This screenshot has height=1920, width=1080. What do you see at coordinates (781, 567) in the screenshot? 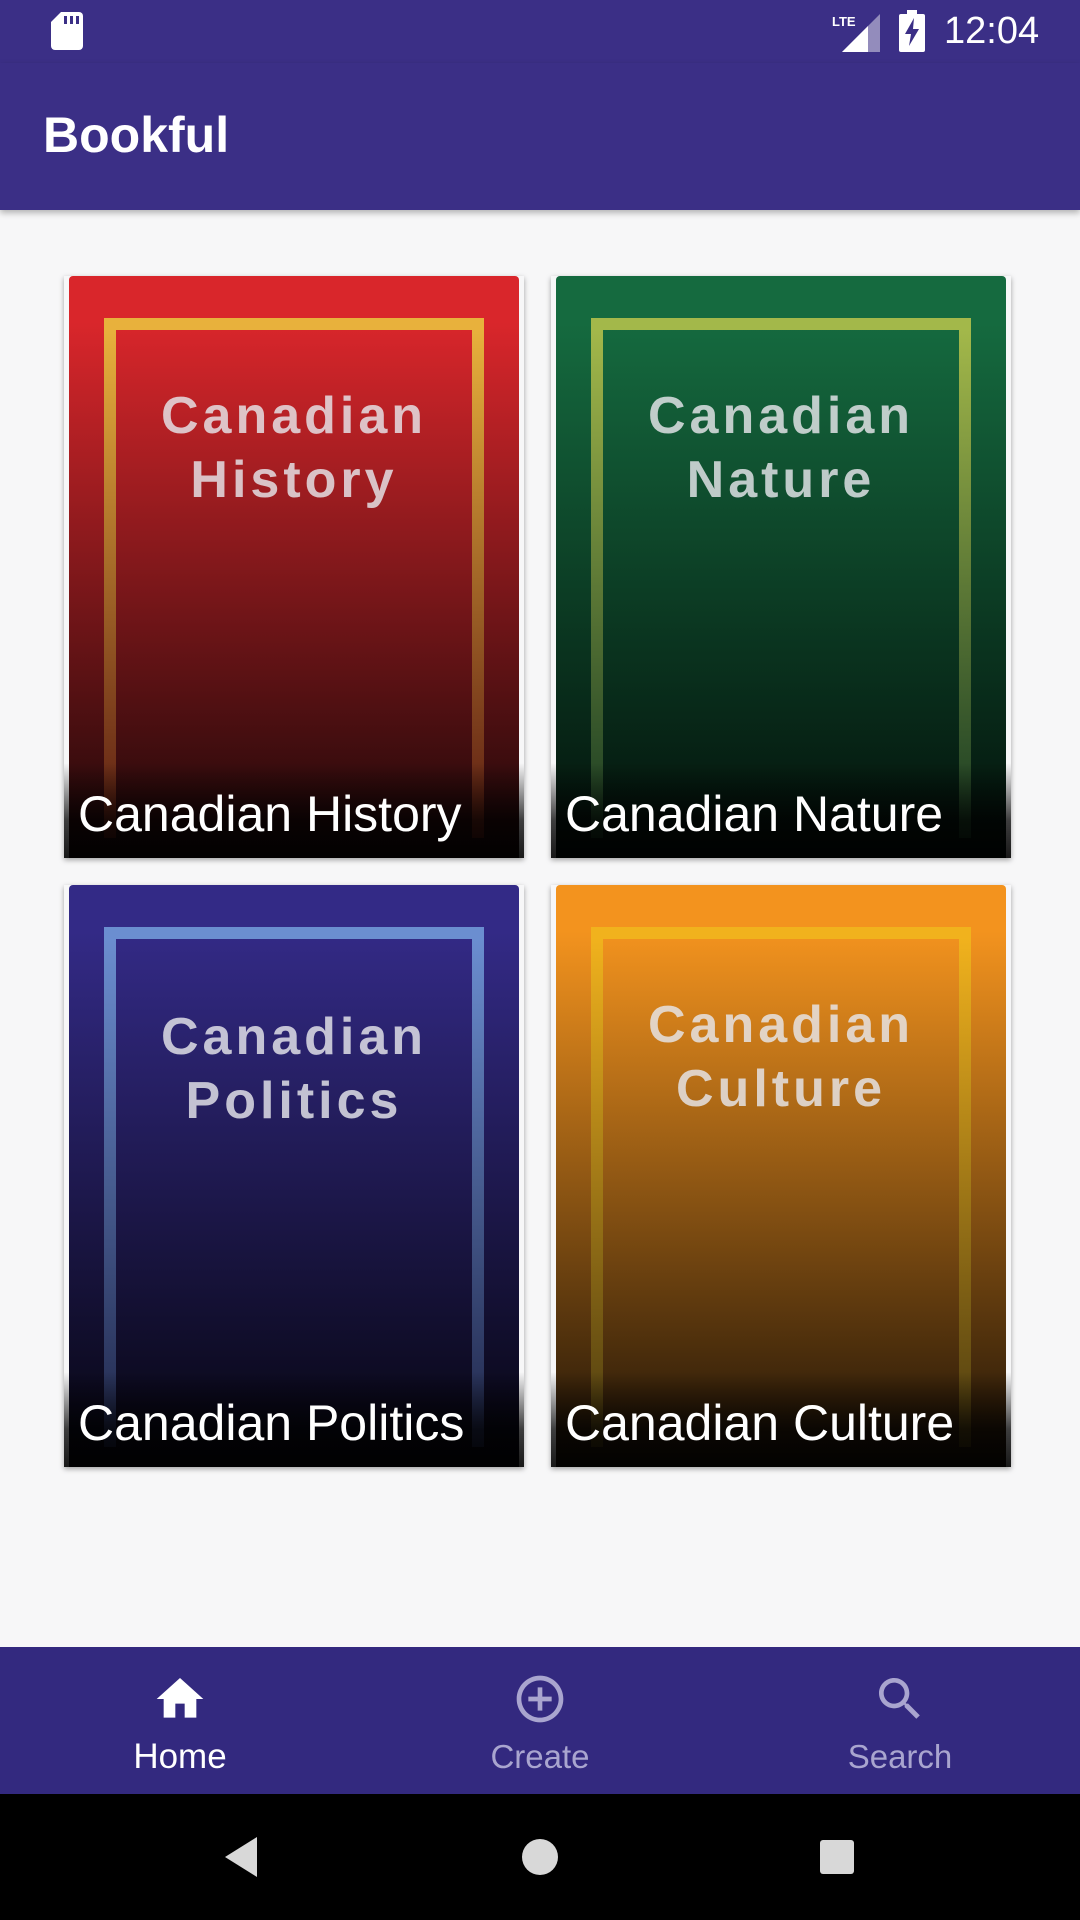
I see `category-card-nature: Canadian Nature Canadian Nature` at bounding box center [781, 567].